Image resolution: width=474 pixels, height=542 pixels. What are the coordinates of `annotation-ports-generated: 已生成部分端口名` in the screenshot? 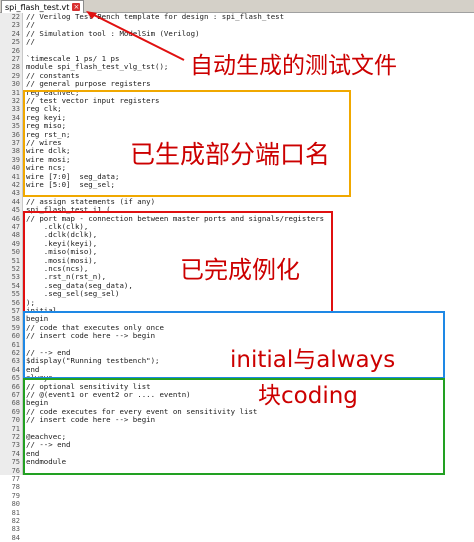 It's located at (230, 154).